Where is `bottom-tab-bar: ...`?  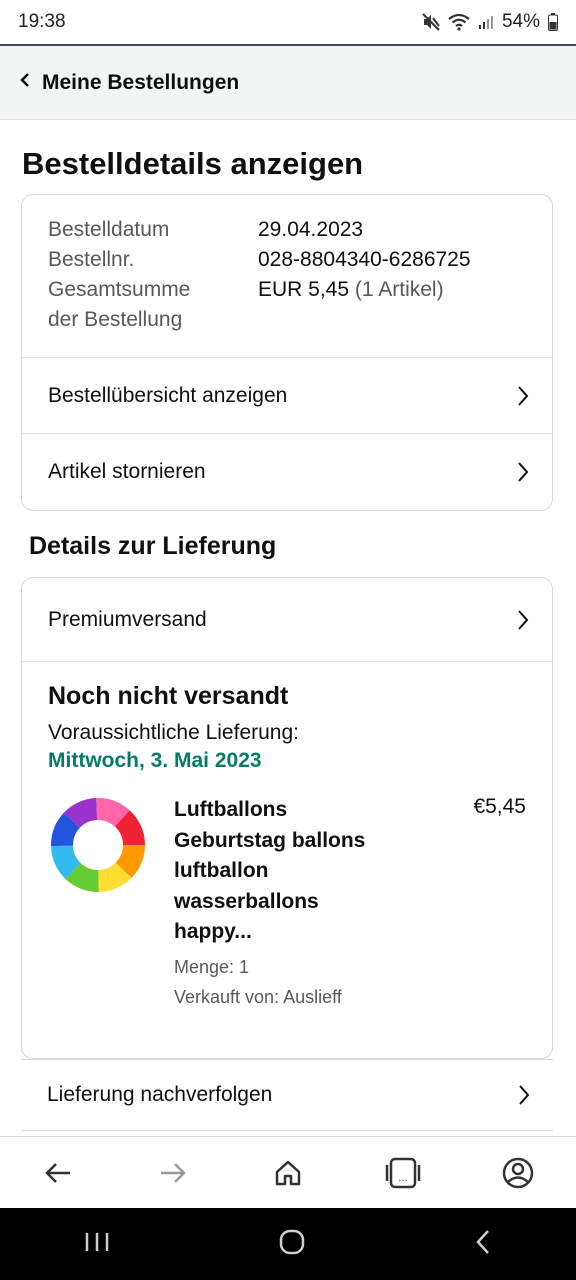
bottom-tab-bar: ... is located at coordinates (288, 1172).